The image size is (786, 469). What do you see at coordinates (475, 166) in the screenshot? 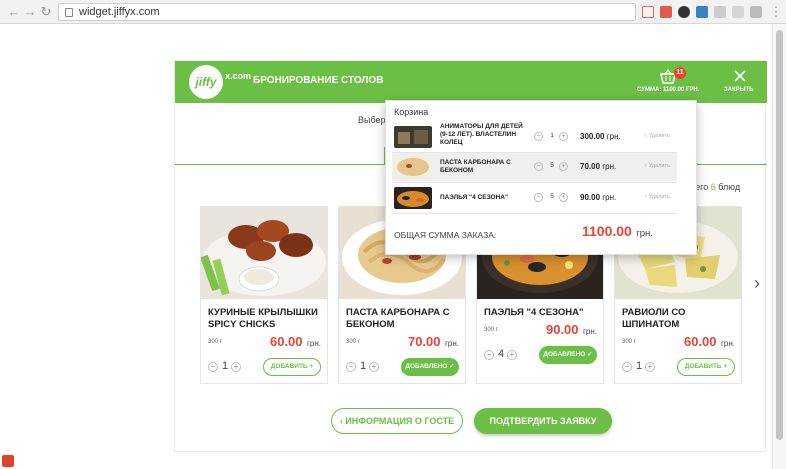
I see `cart-item-name: ПАСТА КАРБОНАРА С БЕКОНОМ` at bounding box center [475, 166].